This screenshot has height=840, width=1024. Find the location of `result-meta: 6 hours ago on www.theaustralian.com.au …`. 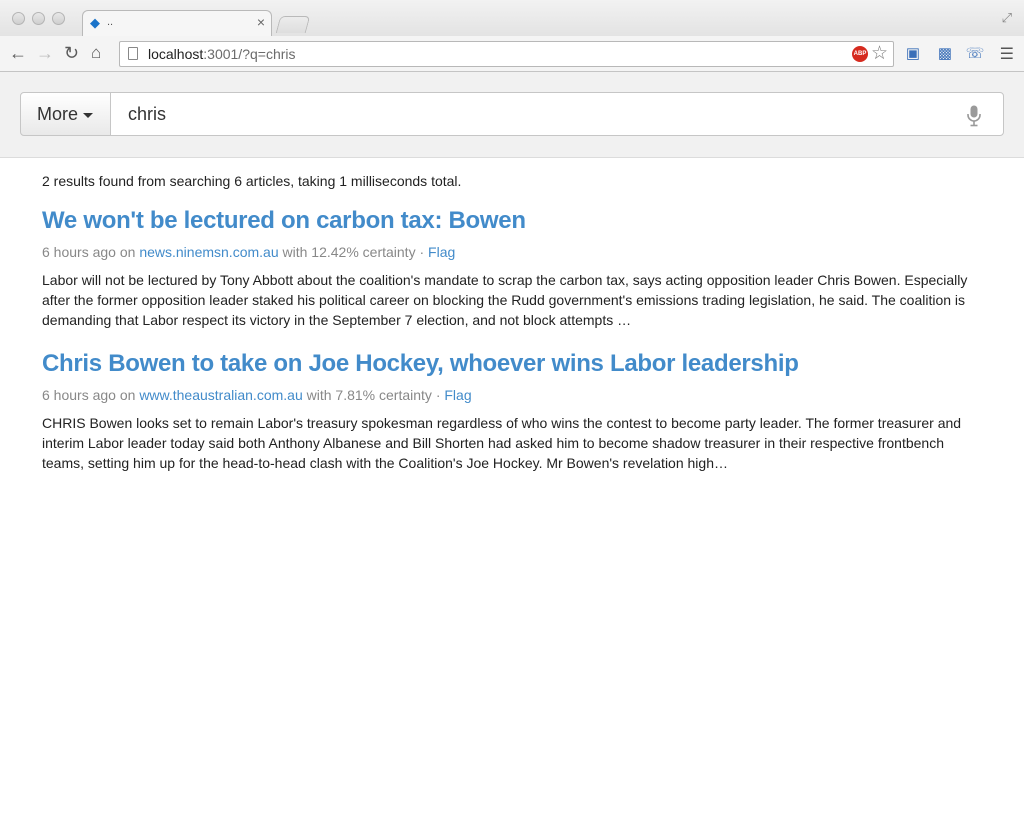

result-meta: 6 hours ago on www.theaustralian.com.au … is located at coordinates (512, 395).